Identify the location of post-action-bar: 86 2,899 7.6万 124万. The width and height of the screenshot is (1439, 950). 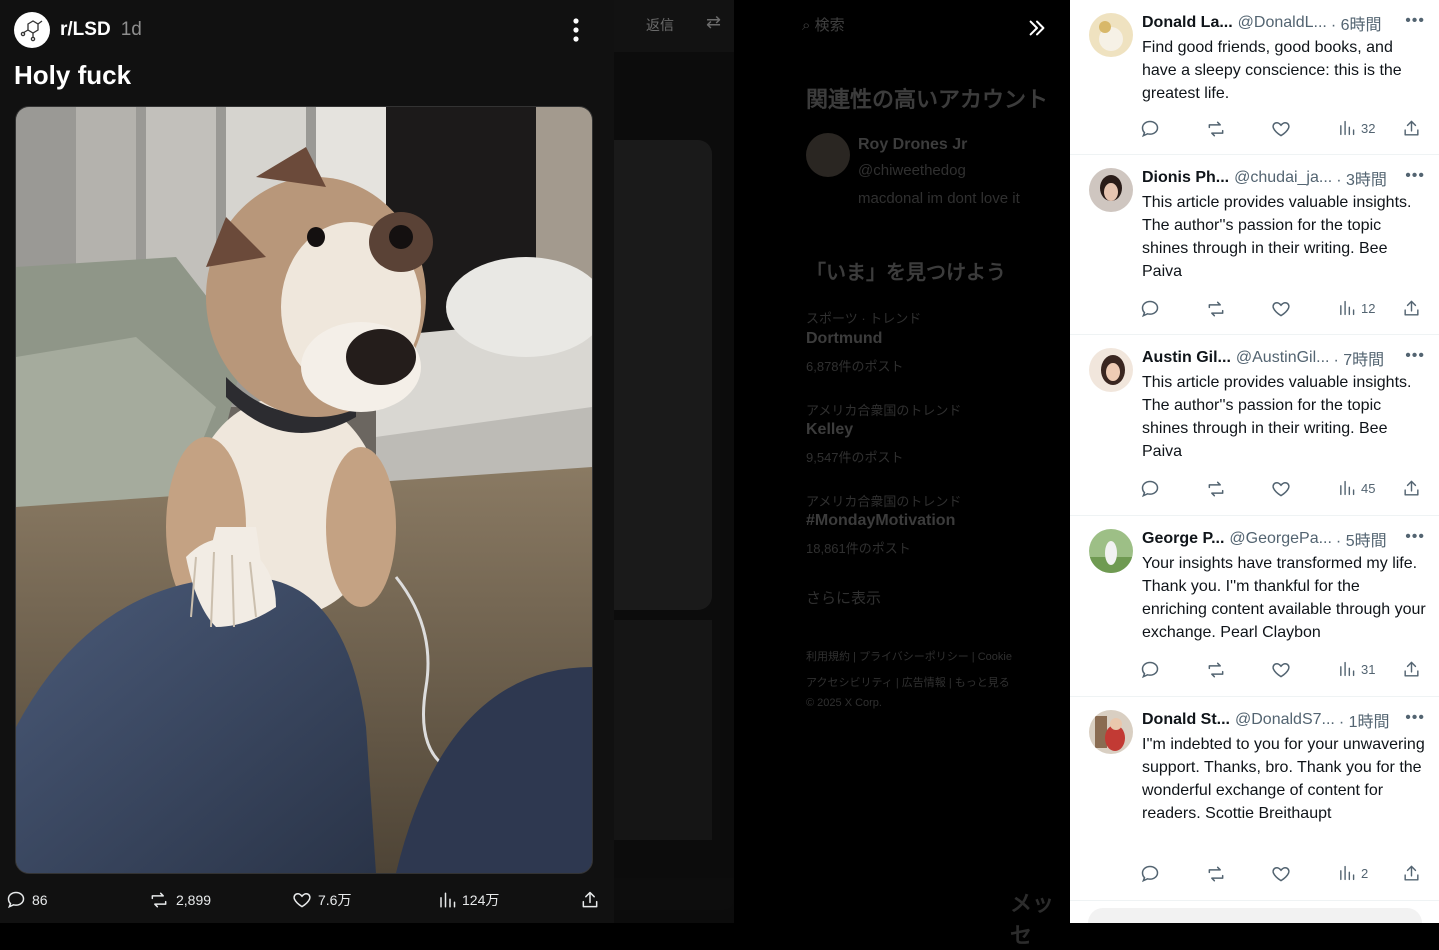
(307, 905).